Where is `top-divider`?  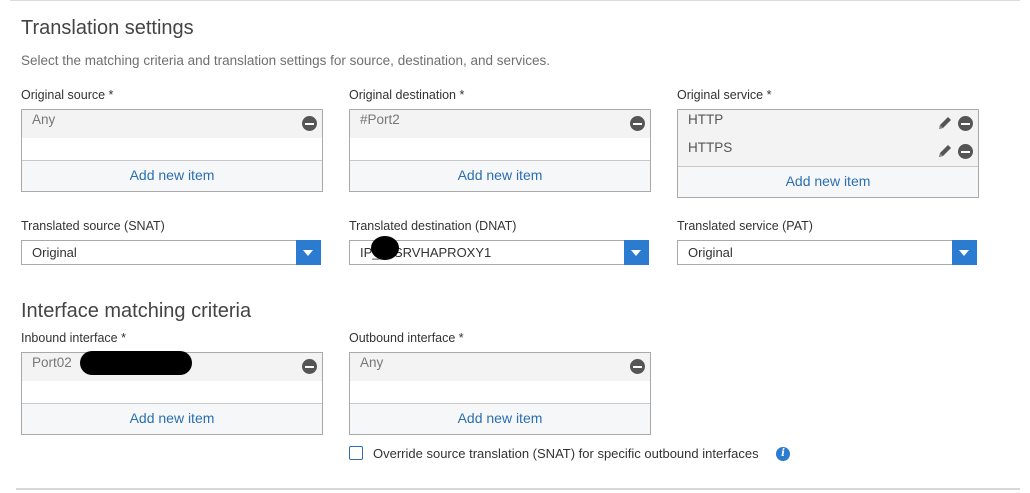
top-divider is located at coordinates (515, 0).